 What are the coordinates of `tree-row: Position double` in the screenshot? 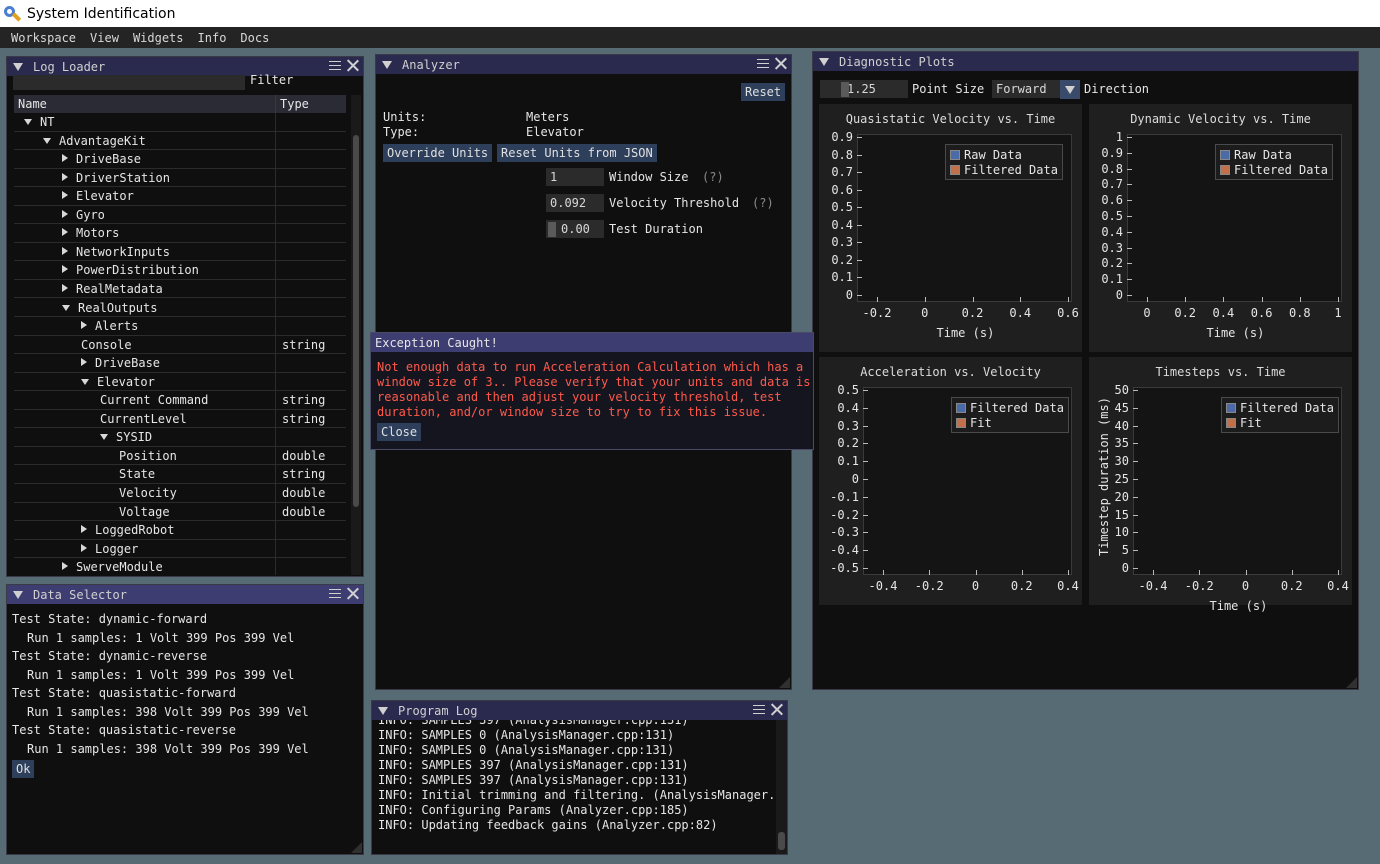 It's located at (180, 456).